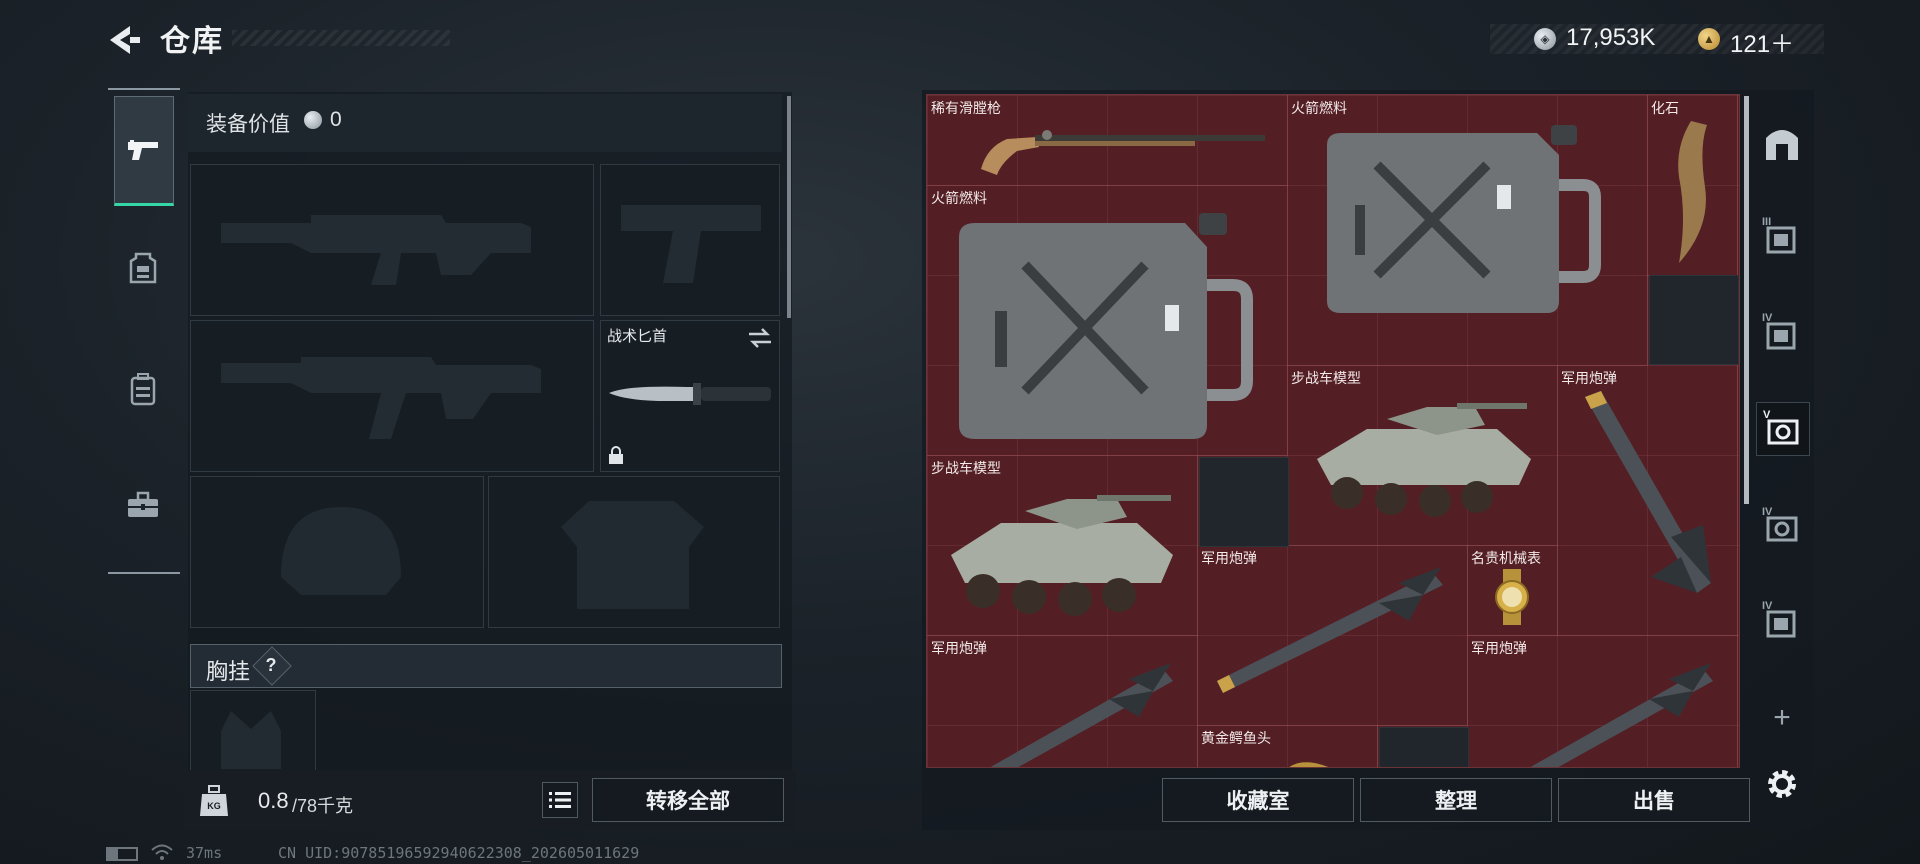  Describe the element at coordinates (1782, 332) in the screenshot. I see `storage-tab-case-4: IV` at that location.